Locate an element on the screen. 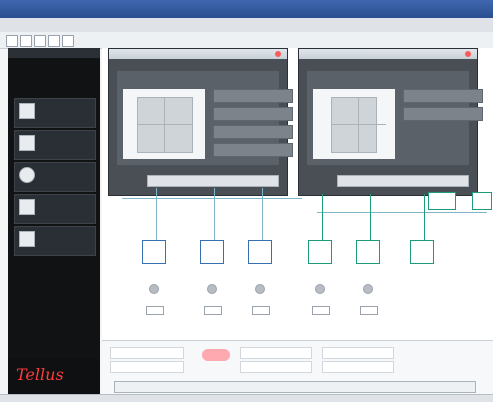  config-panel-left is located at coordinates (200, 122).